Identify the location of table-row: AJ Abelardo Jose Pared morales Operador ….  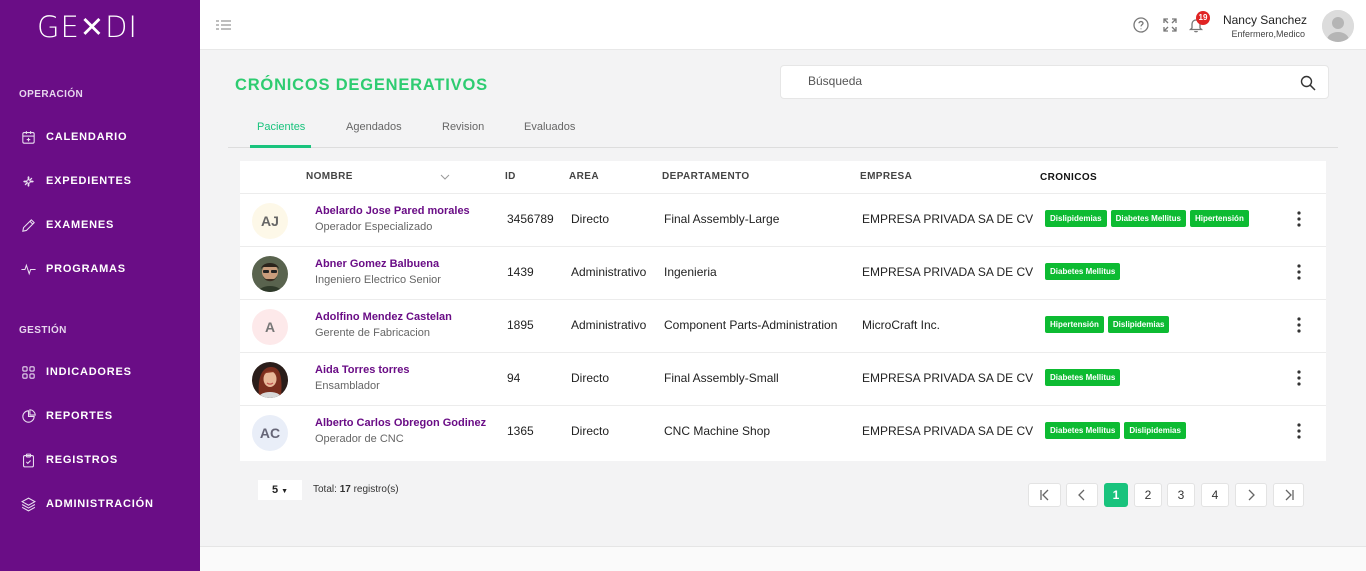
(783, 219).